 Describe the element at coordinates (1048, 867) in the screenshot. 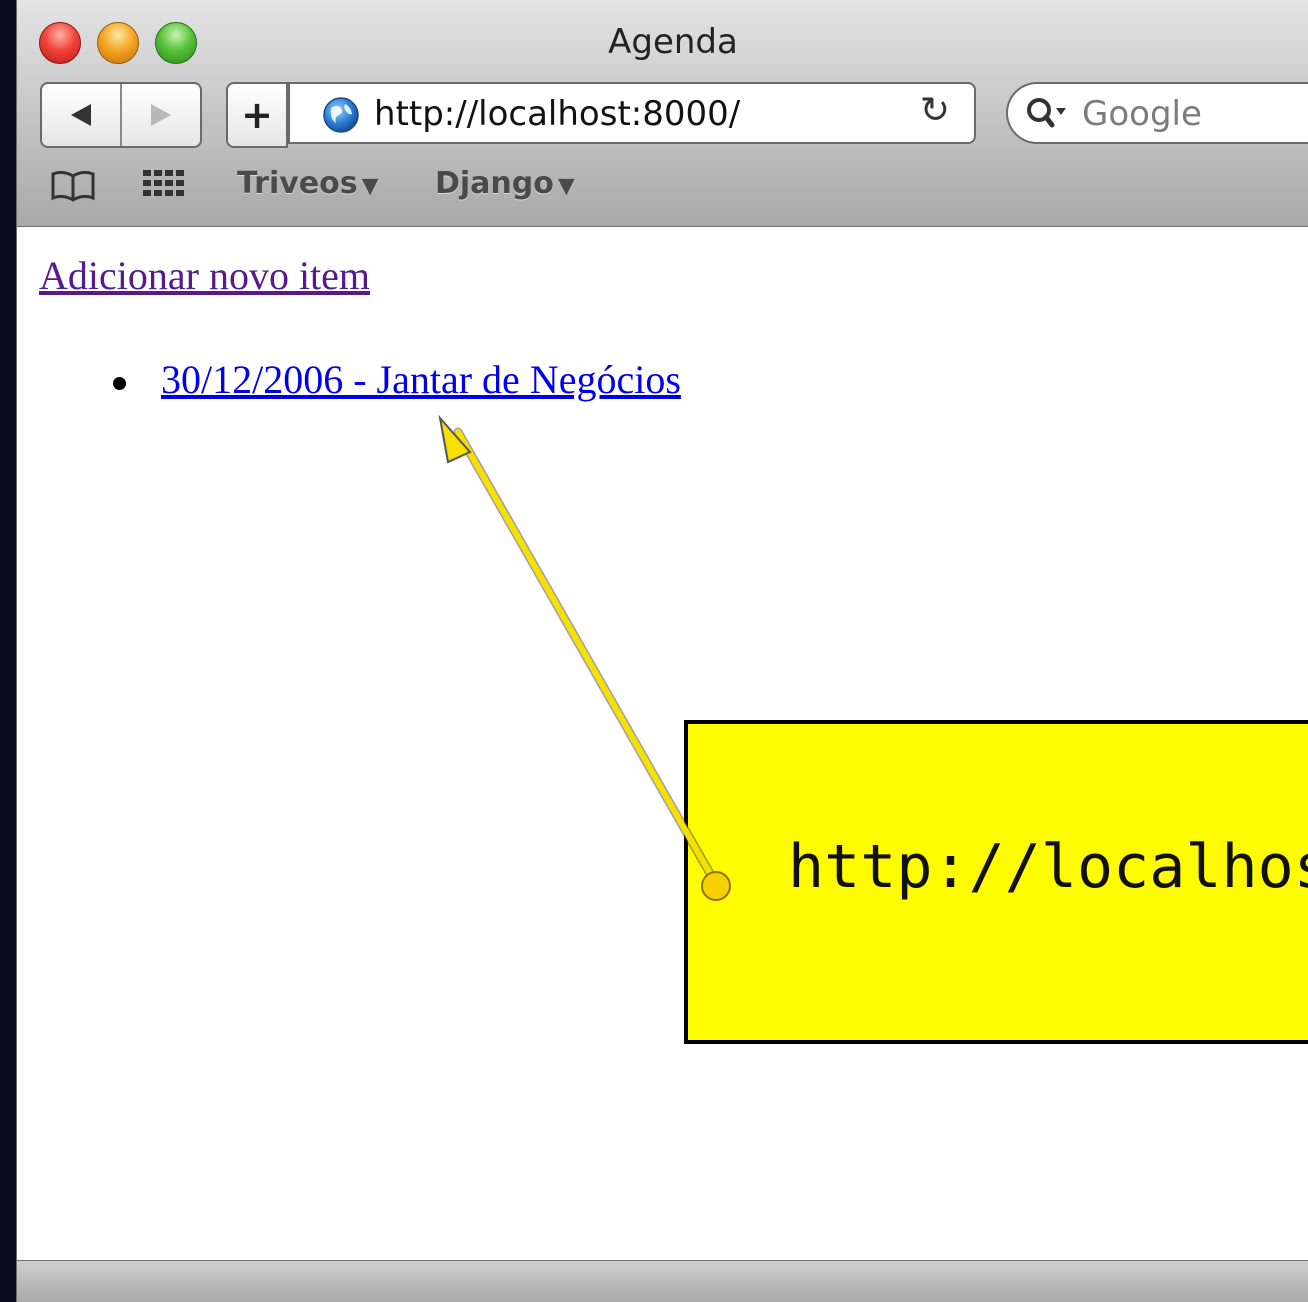

I see `annotation-text: http://localhost:8000/` at that location.